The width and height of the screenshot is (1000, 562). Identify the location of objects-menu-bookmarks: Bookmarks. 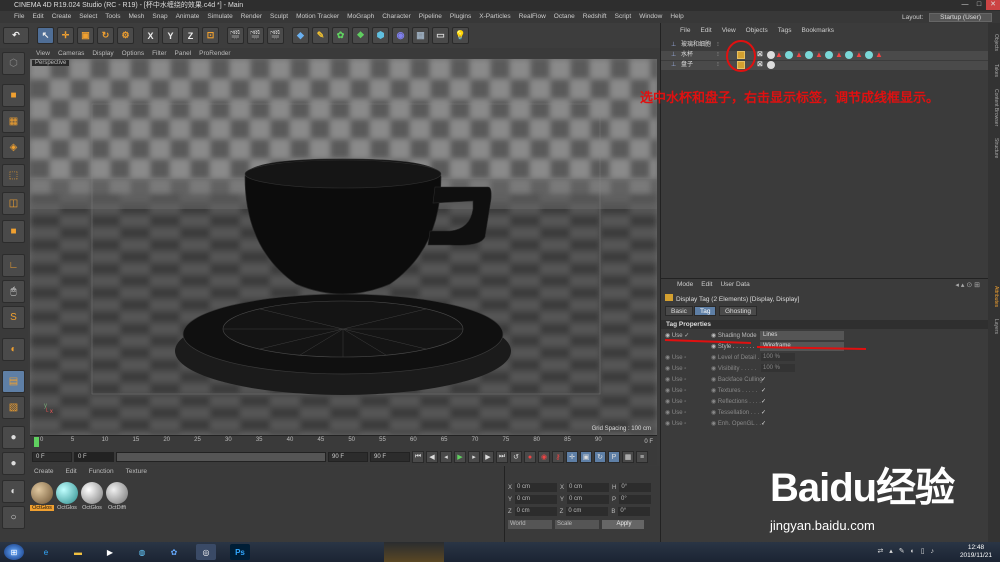
(817, 30).